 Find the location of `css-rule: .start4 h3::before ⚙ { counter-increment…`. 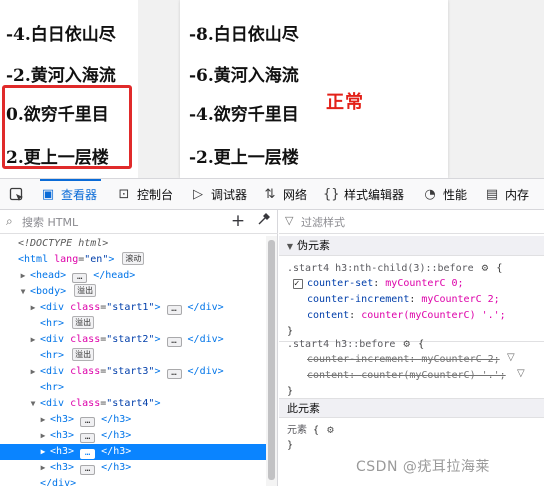

css-rule: .start4 h3::before ⚙ { counter-increment… is located at coordinates (411, 368).